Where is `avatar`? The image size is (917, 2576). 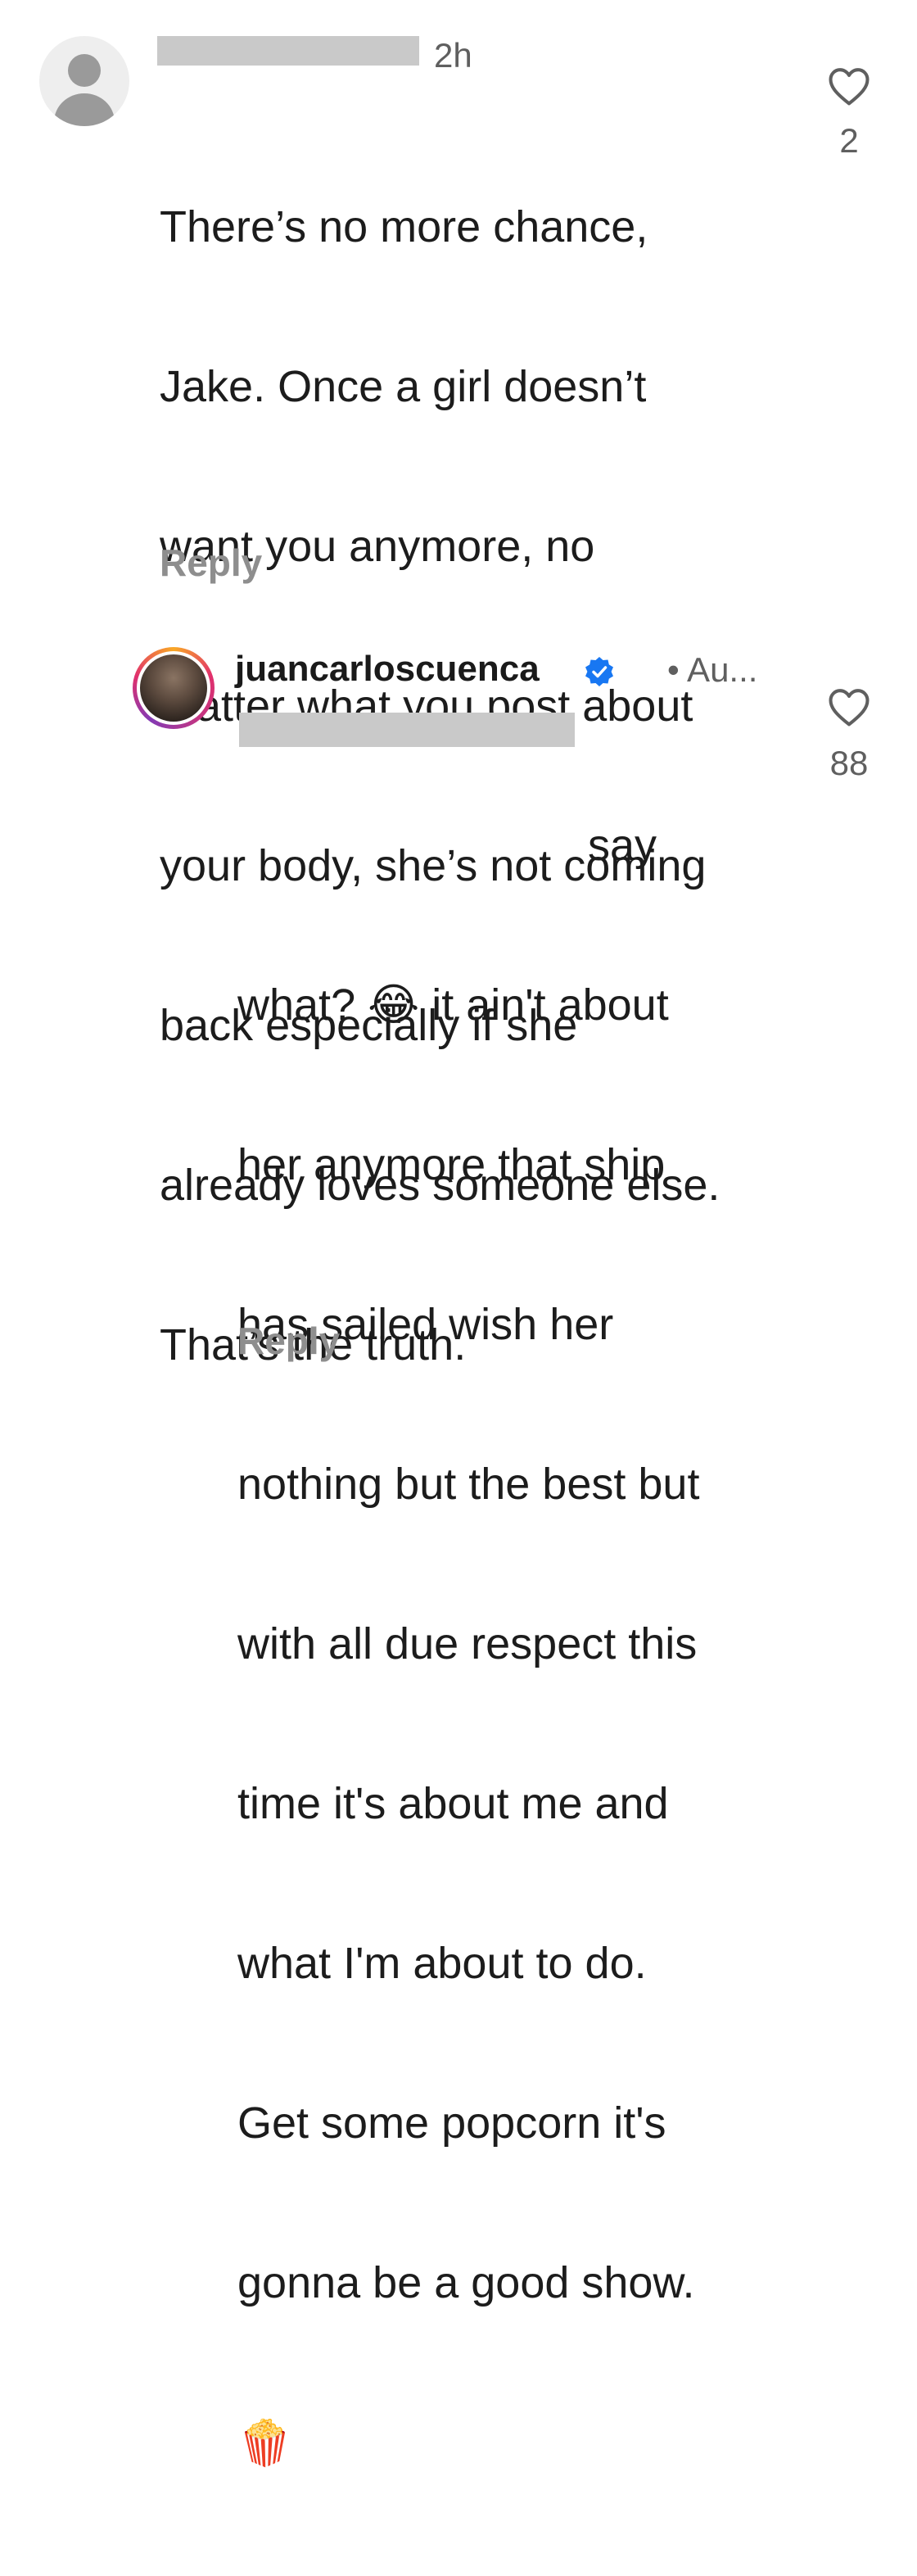 avatar is located at coordinates (174, 688).